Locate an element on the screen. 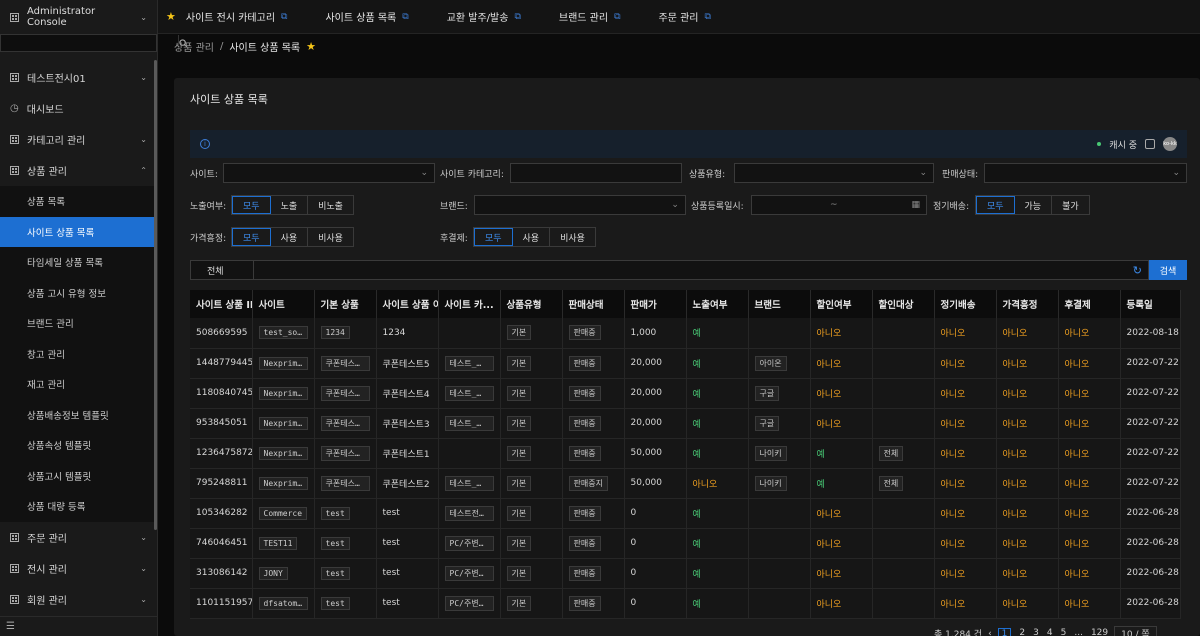  column-header: 사이트 상품 ID is located at coordinates (221, 304).